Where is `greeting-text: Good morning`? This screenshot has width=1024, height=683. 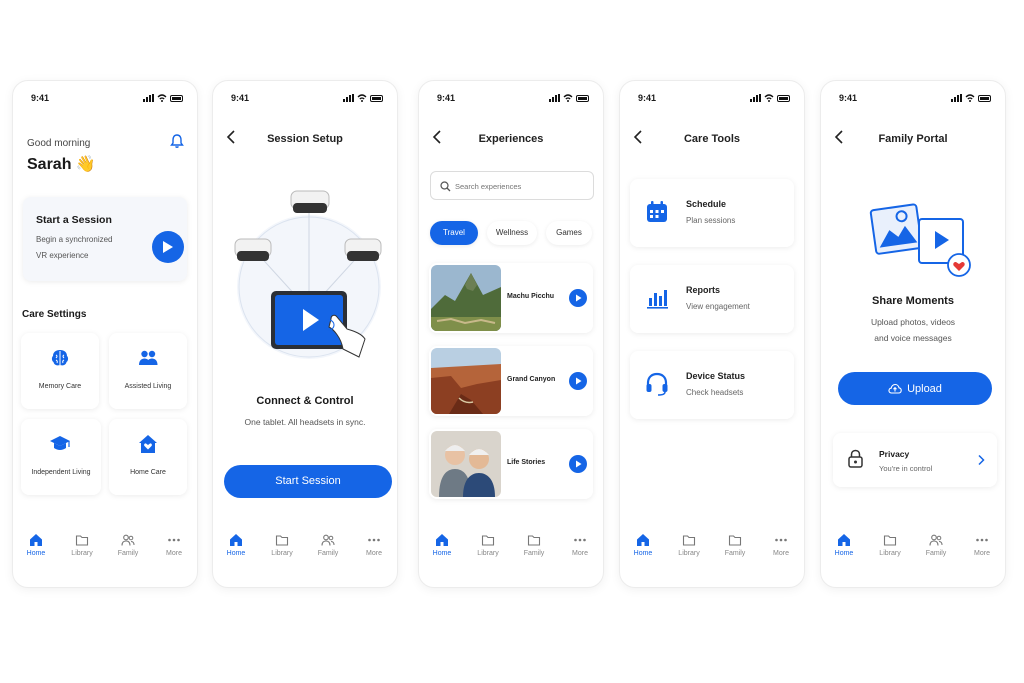
greeting-text: Good morning is located at coordinates (59, 143).